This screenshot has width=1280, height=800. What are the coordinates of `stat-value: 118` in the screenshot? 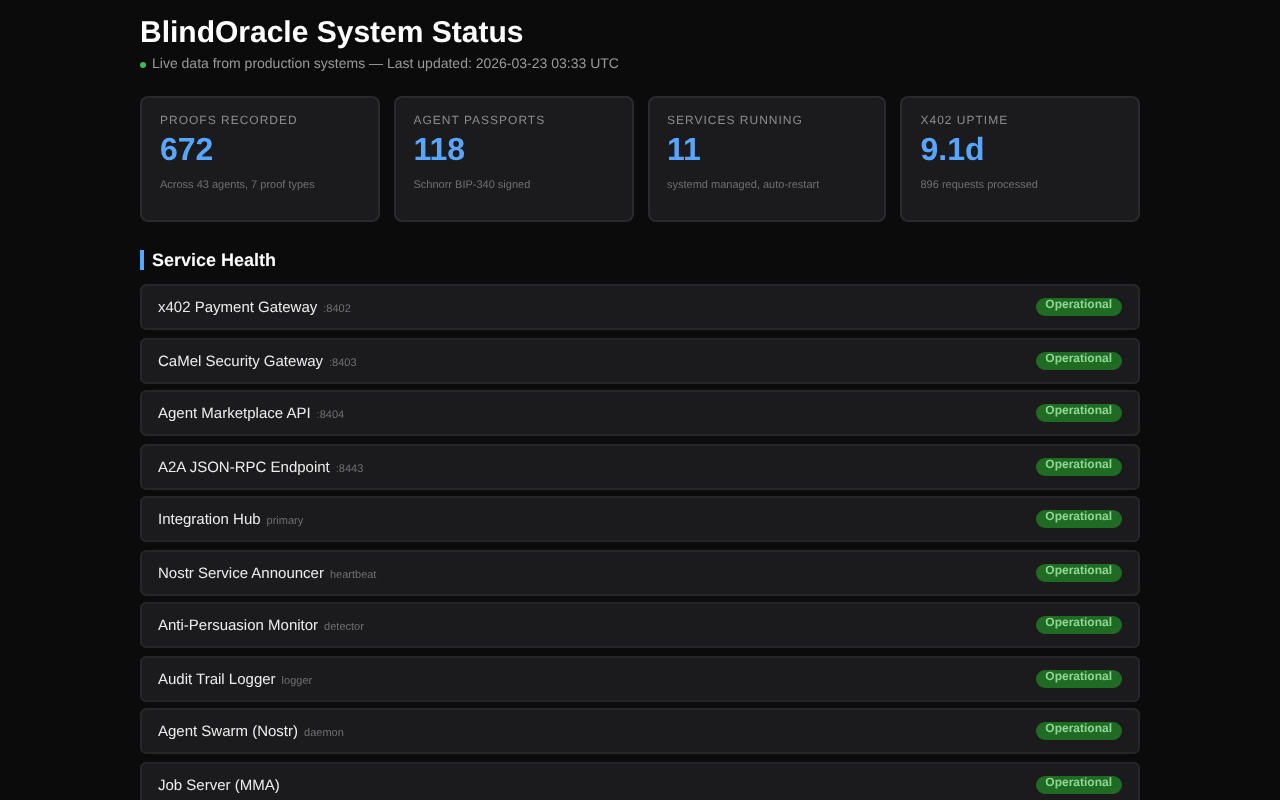 It's located at (439, 152).